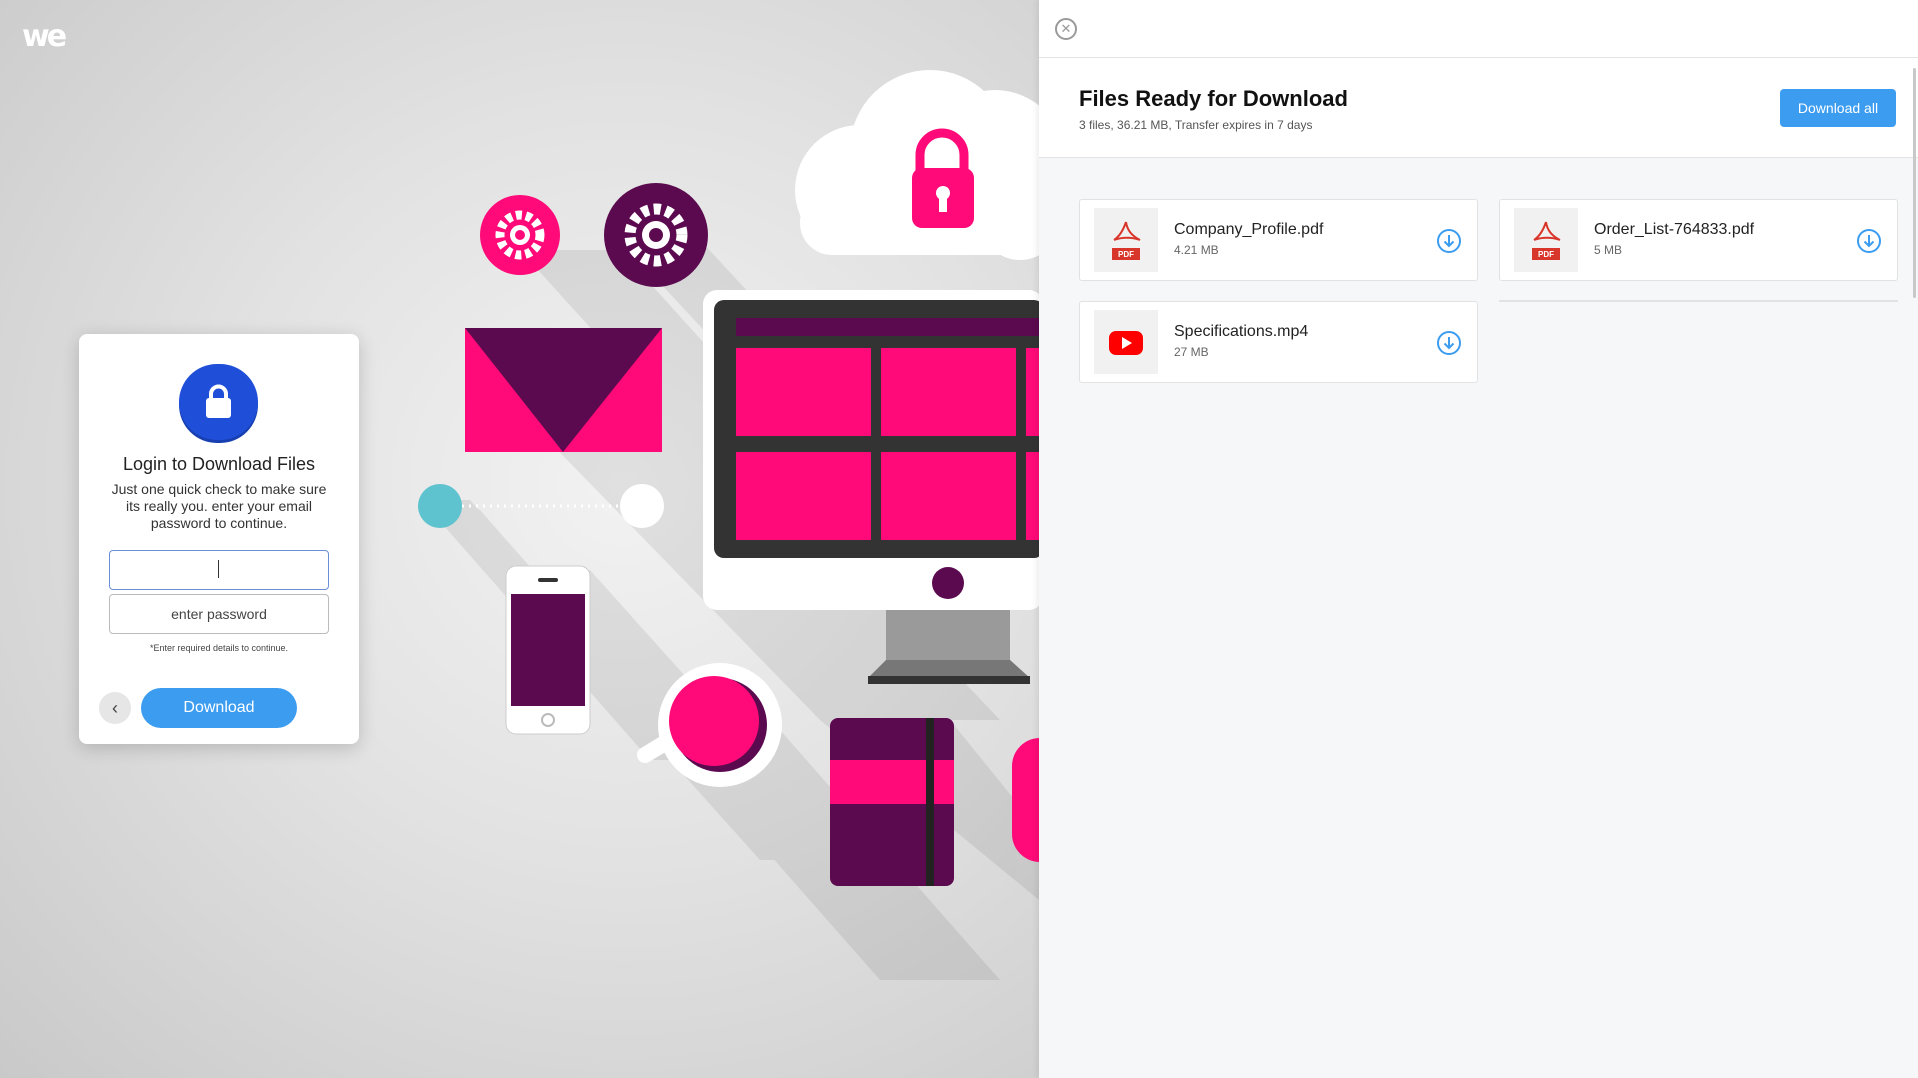 This screenshot has width=1918, height=1078. Describe the element at coordinates (548, 650) in the screenshot. I see `phone-icon` at that location.